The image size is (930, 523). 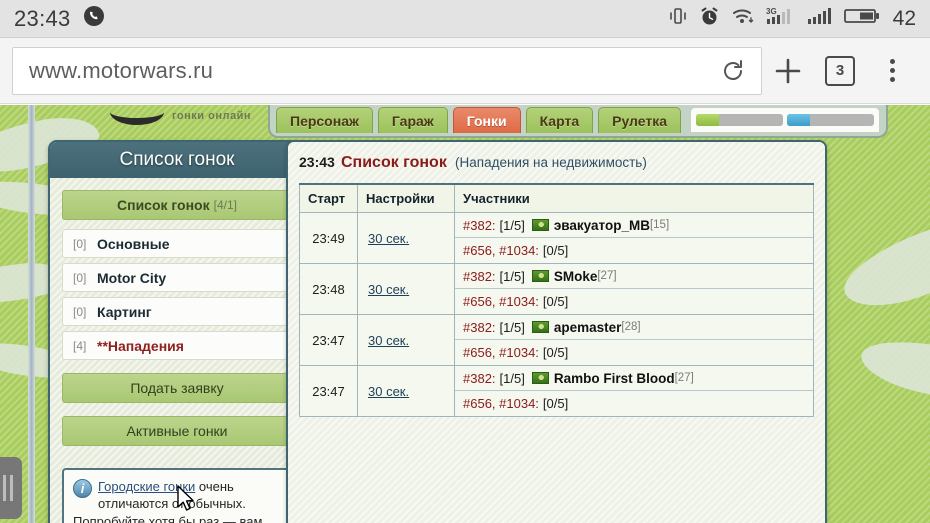 I want to click on nav-tab-persona: Персонаж, so click(x=324, y=120).